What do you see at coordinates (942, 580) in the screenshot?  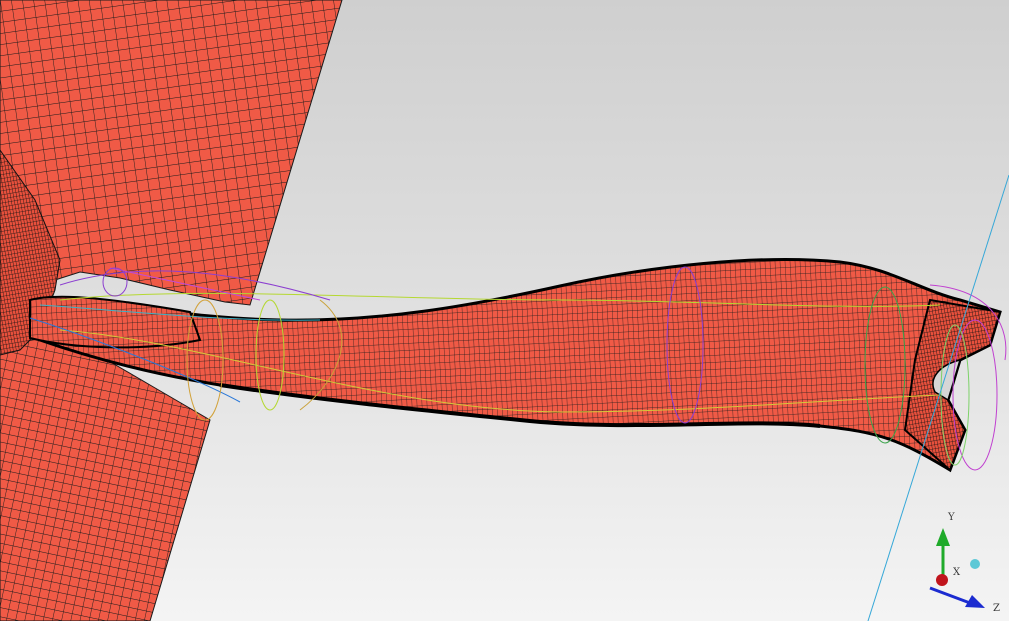 I see `x-axis-marker` at bounding box center [942, 580].